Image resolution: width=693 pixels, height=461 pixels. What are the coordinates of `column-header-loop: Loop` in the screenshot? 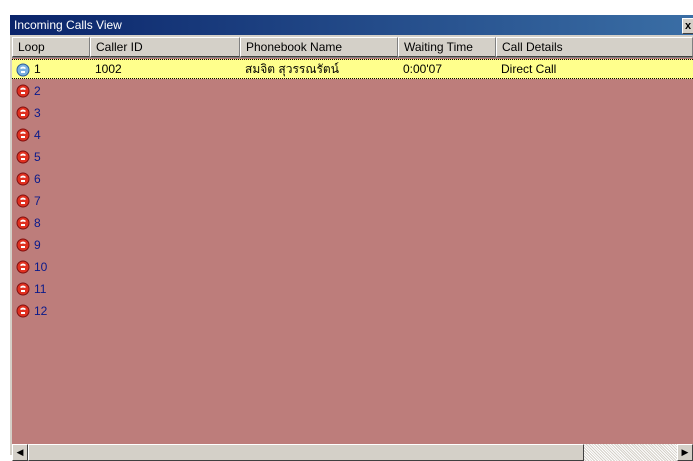 It's located at (51, 47).